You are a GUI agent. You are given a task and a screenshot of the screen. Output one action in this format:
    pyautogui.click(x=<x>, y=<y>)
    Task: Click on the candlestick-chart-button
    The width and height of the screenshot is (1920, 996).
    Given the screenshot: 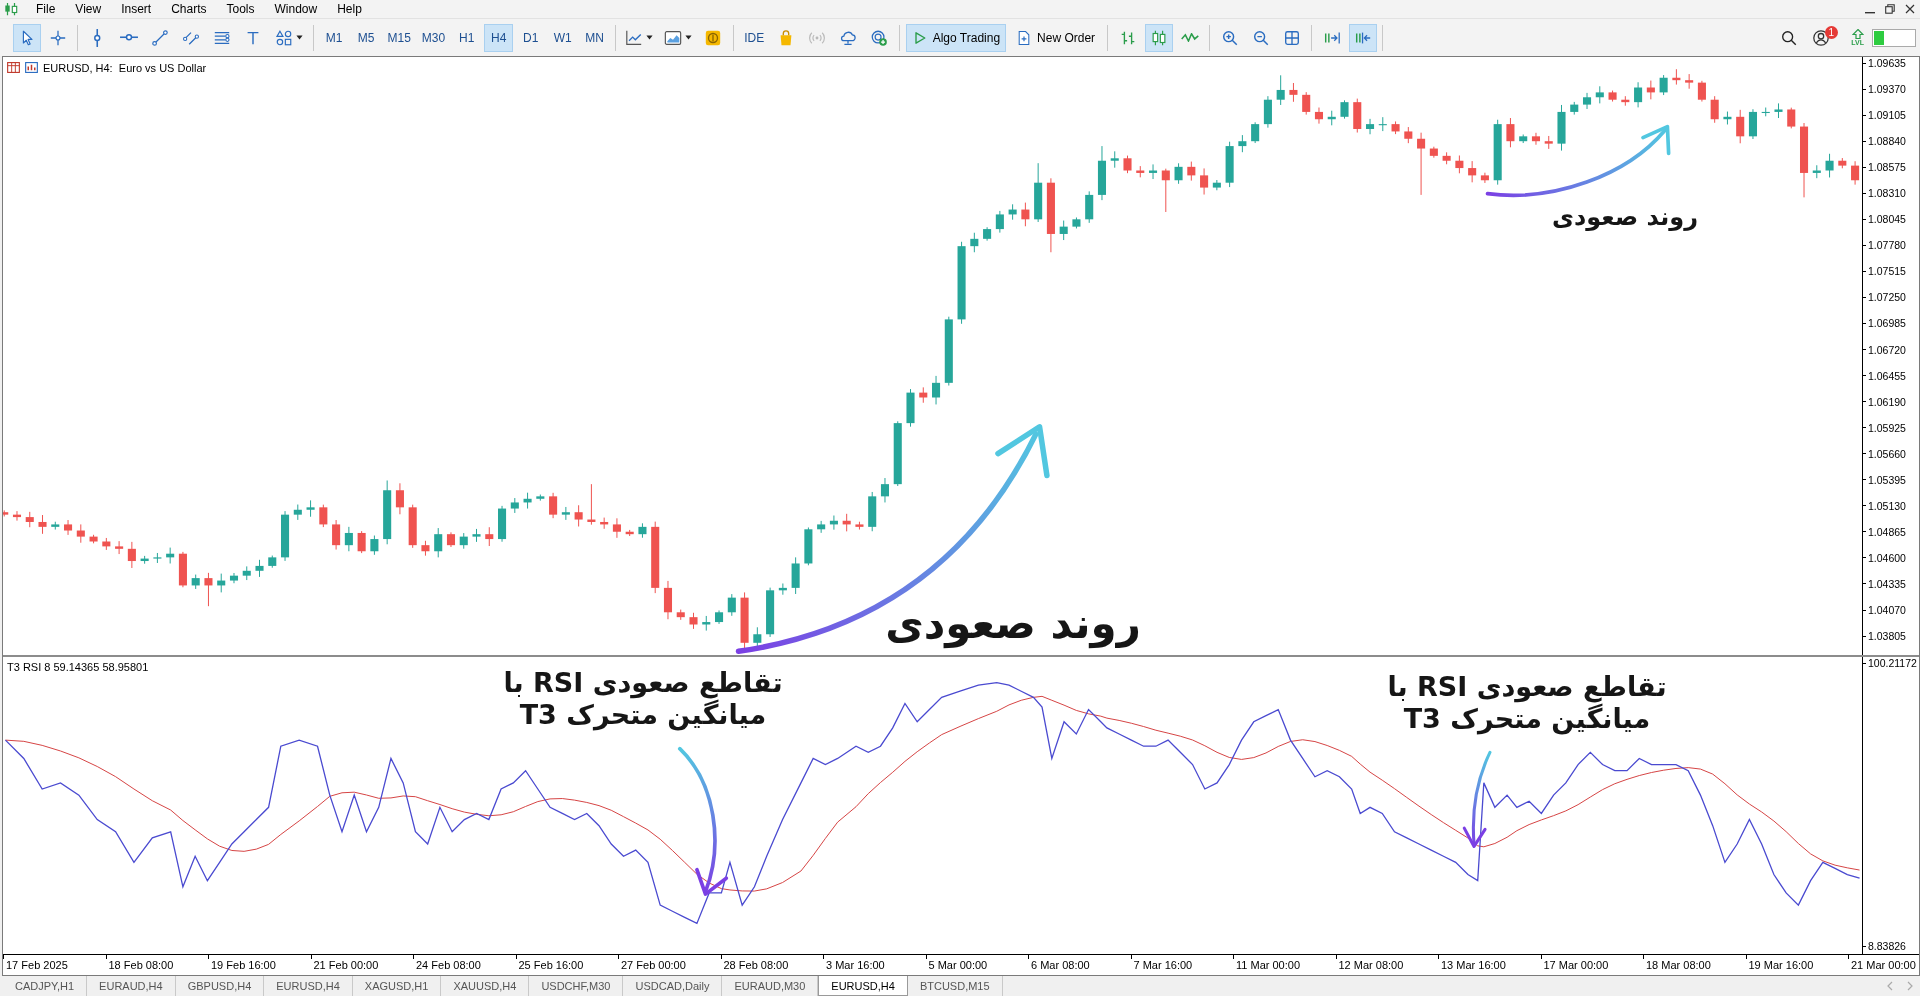 What is the action you would take?
    pyautogui.click(x=1158, y=37)
    